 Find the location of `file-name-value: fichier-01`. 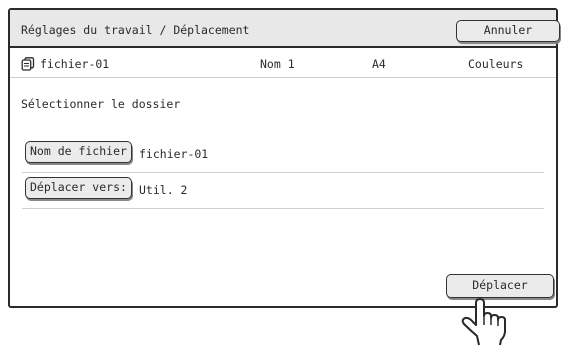

file-name-value: fichier-01 is located at coordinates (174, 154).